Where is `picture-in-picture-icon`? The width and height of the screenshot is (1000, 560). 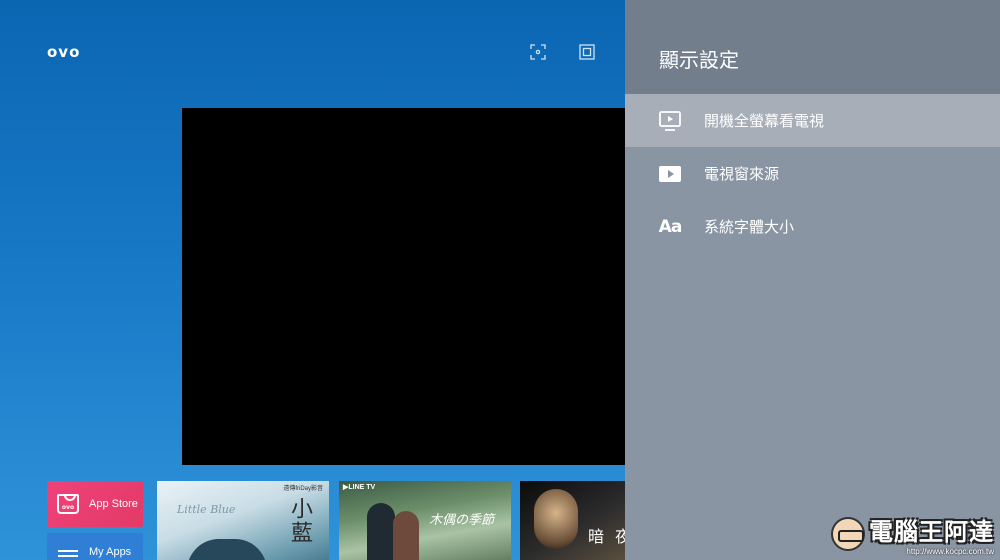 picture-in-picture-icon is located at coordinates (587, 52).